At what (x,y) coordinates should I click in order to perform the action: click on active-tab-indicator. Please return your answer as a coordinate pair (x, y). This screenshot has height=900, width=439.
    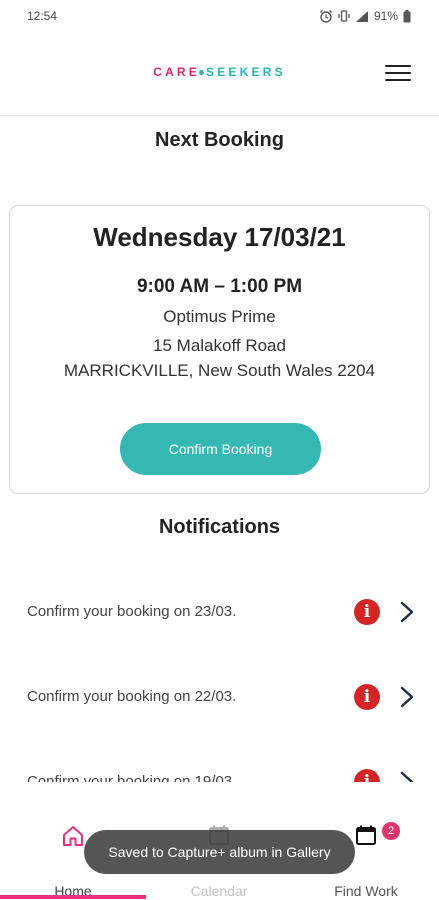
    Looking at the image, I should click on (73, 897).